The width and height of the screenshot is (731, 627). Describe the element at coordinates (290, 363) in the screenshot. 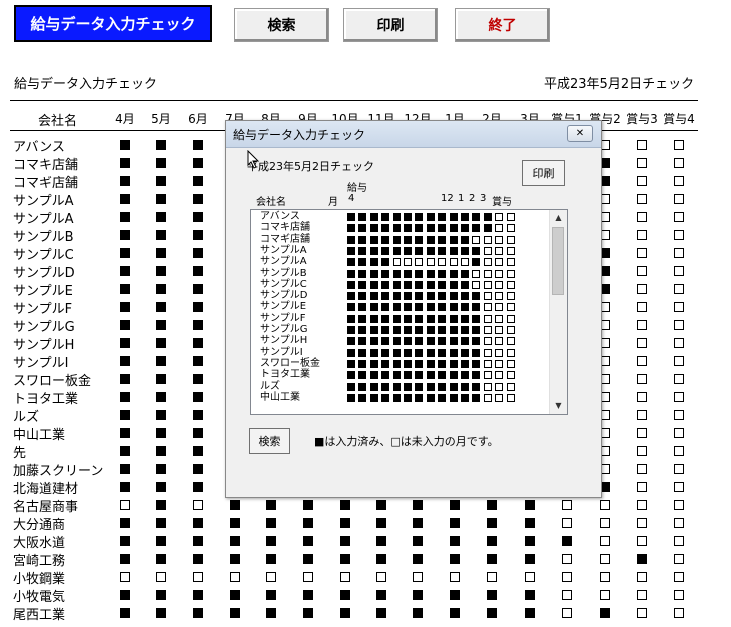

I see `listbox-company-name: スワロー板金` at that location.